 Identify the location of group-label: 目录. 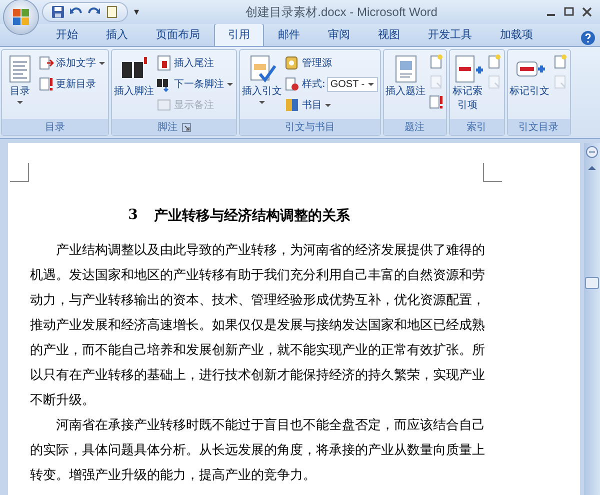
(55, 127).